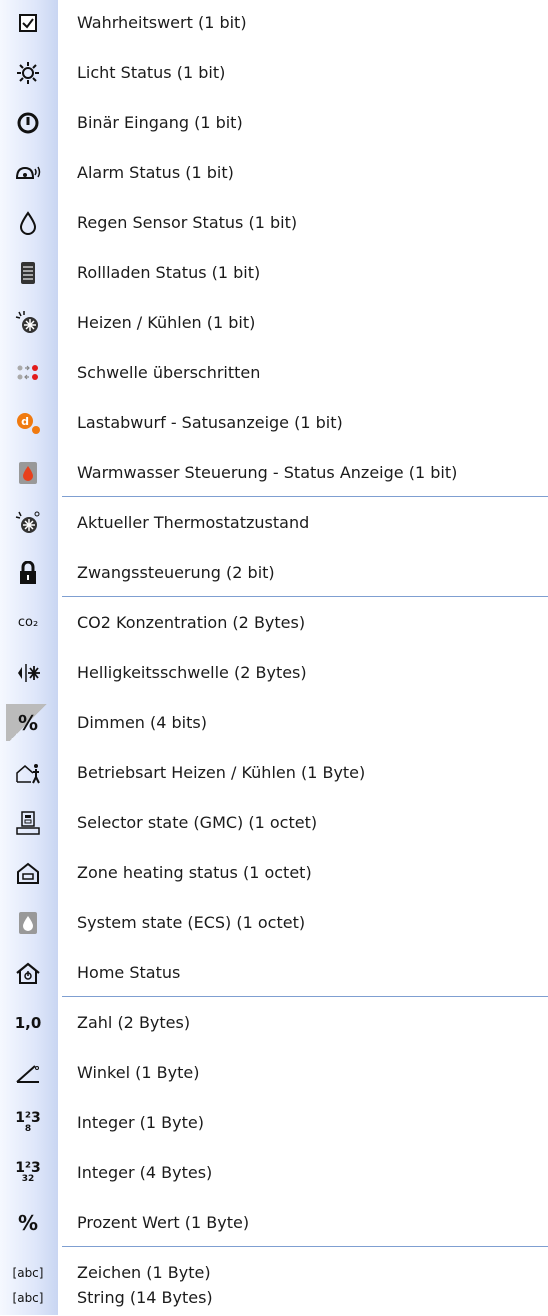 The height and width of the screenshot is (1316, 548). I want to click on menu-item-label: Licht Status (1 bit), so click(151, 72).